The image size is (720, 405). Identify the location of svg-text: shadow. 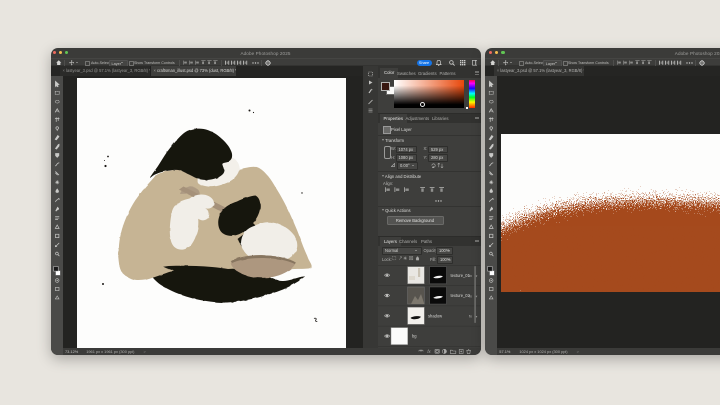
(435, 315).